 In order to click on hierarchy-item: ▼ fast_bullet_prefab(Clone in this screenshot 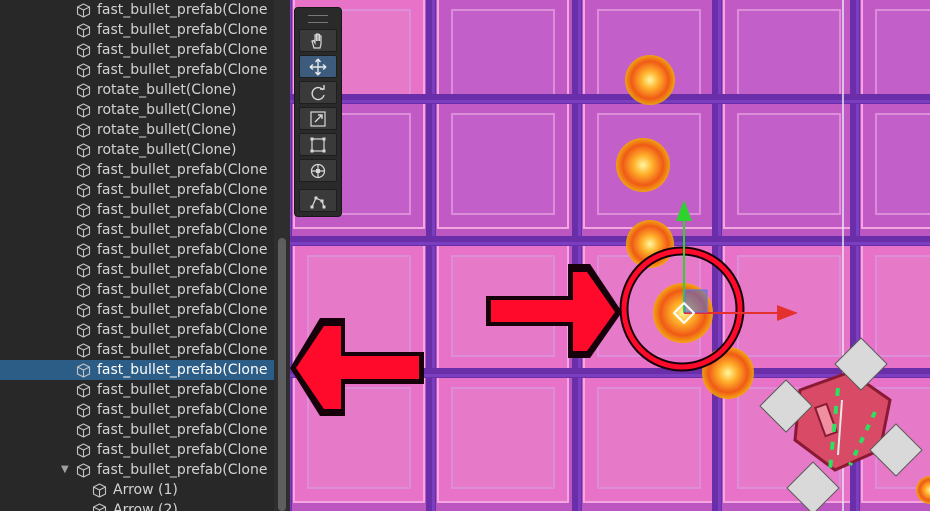, I will do `click(137, 470)`.